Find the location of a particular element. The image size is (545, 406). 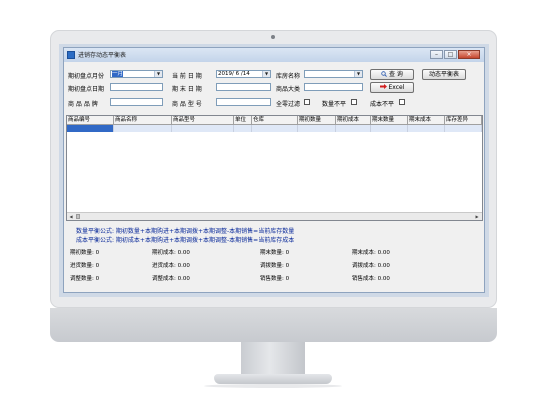

app-icon is located at coordinates (71, 55).